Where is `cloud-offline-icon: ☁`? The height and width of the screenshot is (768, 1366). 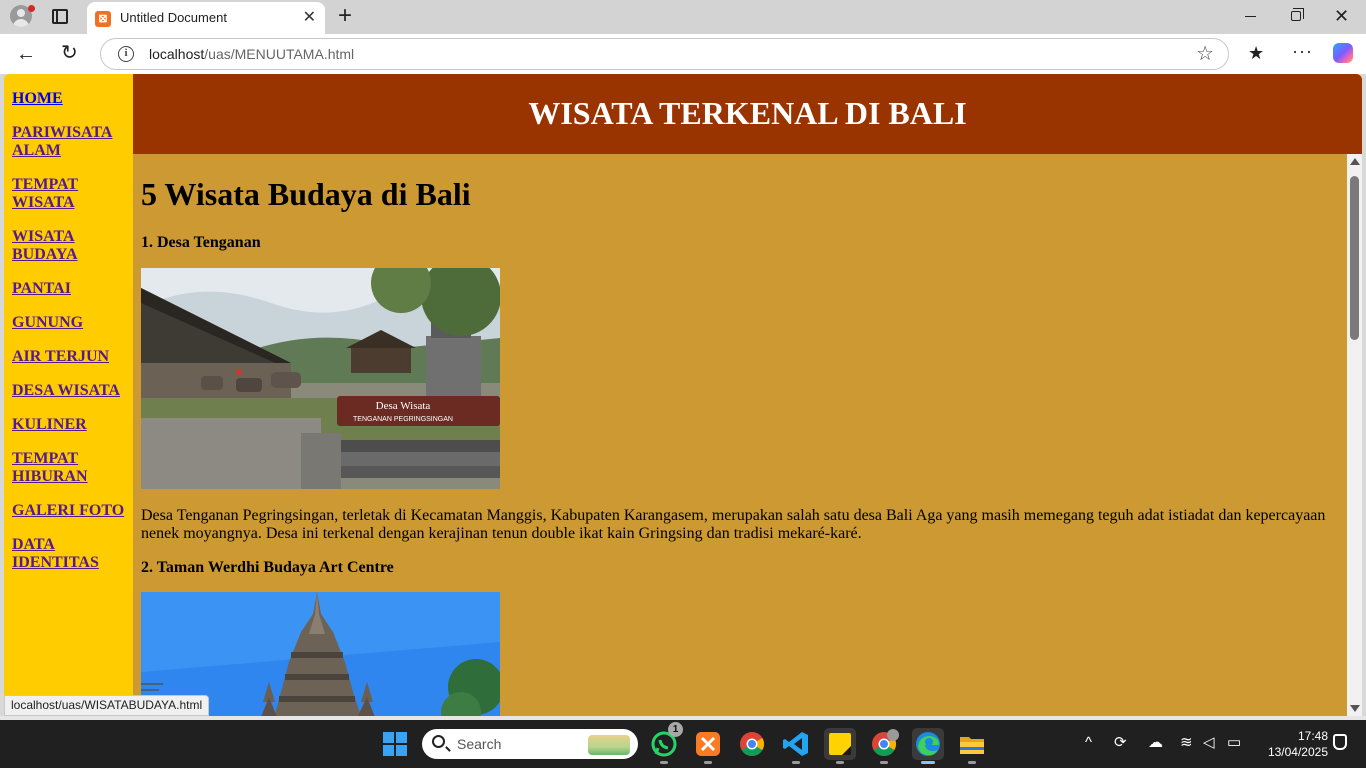
cloud-offline-icon: ☁ is located at coordinates (1155, 743).